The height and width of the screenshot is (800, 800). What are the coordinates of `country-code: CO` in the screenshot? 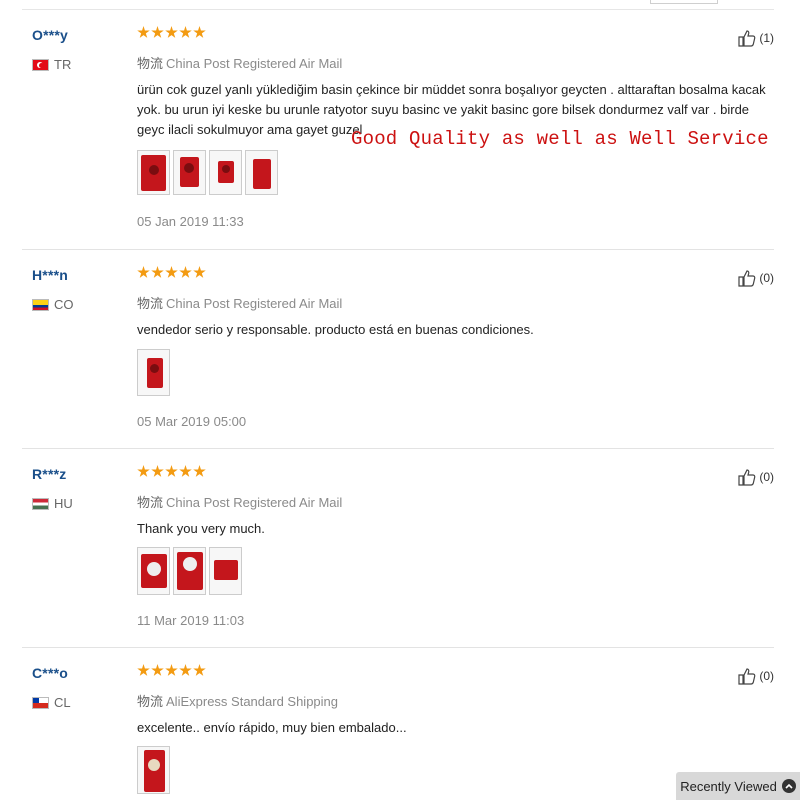 It's located at (64, 304).